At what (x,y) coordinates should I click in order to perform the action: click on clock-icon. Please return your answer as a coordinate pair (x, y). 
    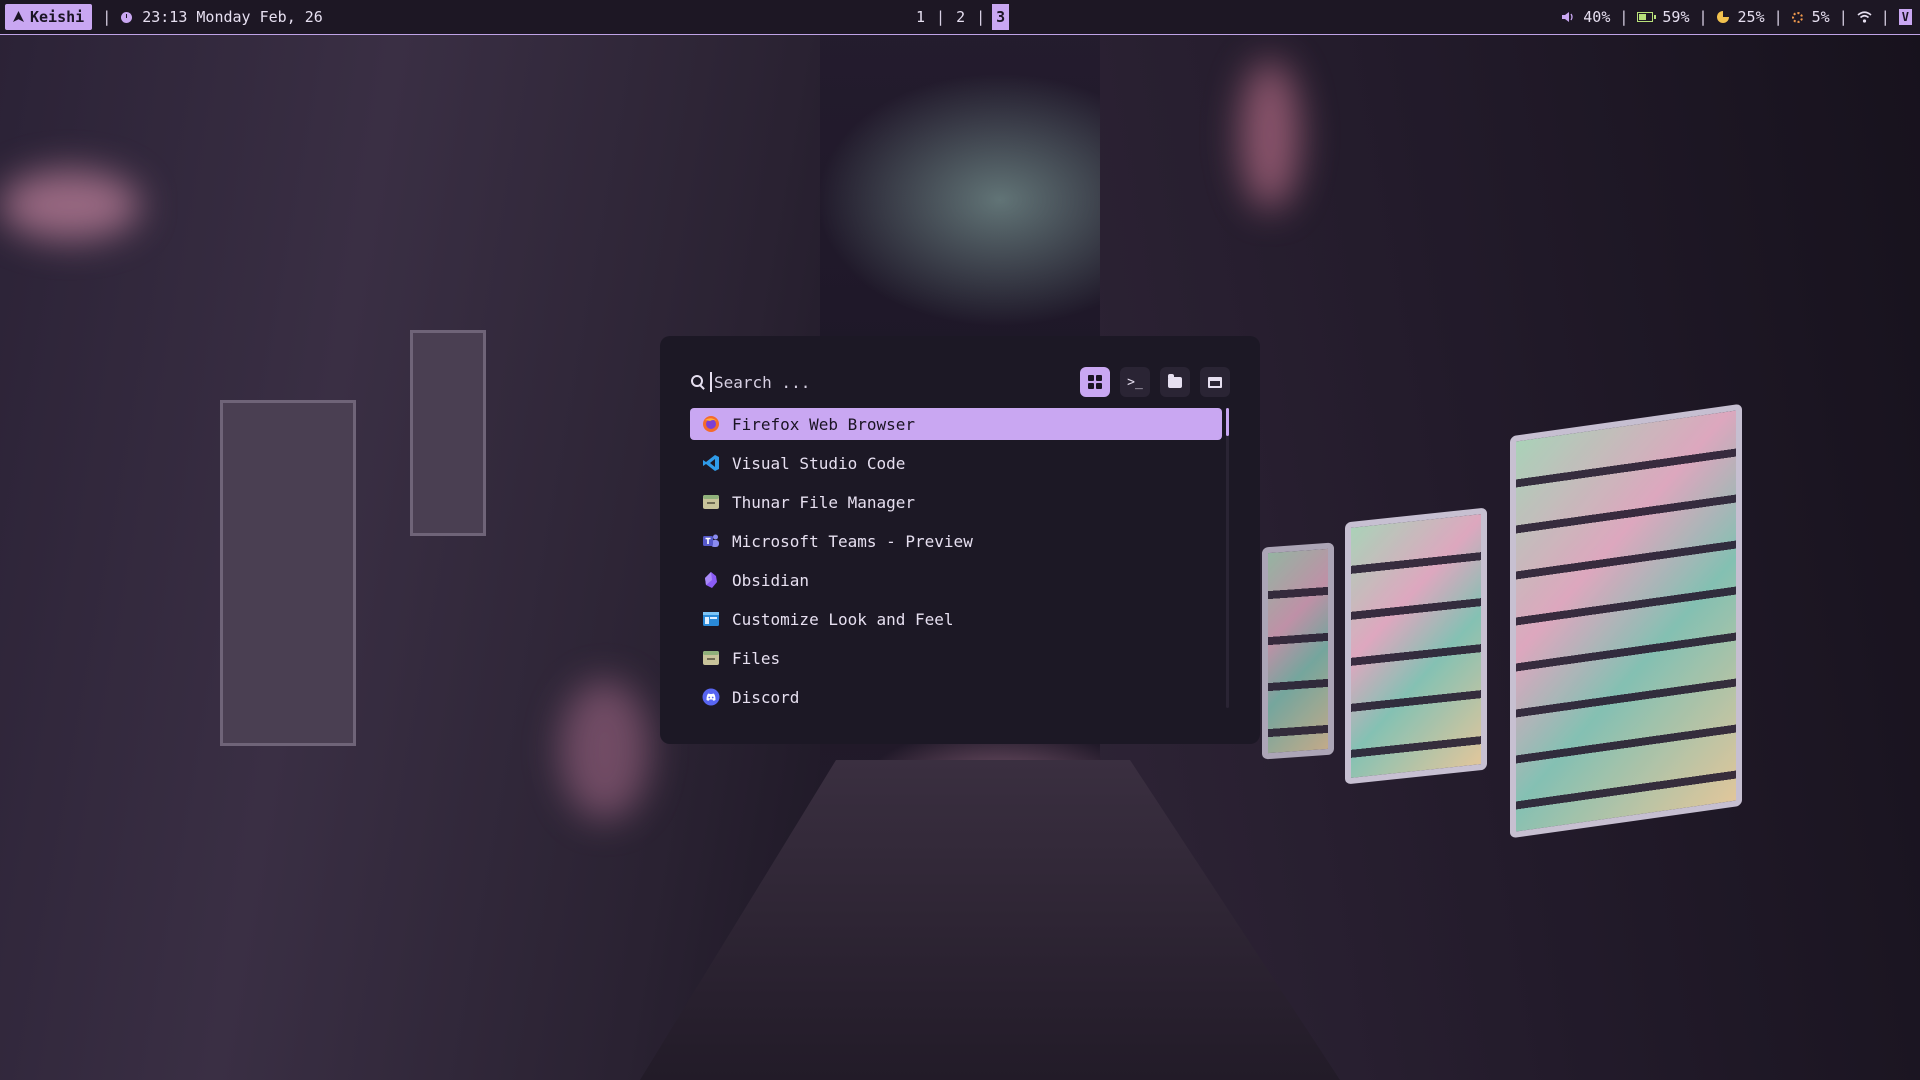
    Looking at the image, I should click on (127, 17).